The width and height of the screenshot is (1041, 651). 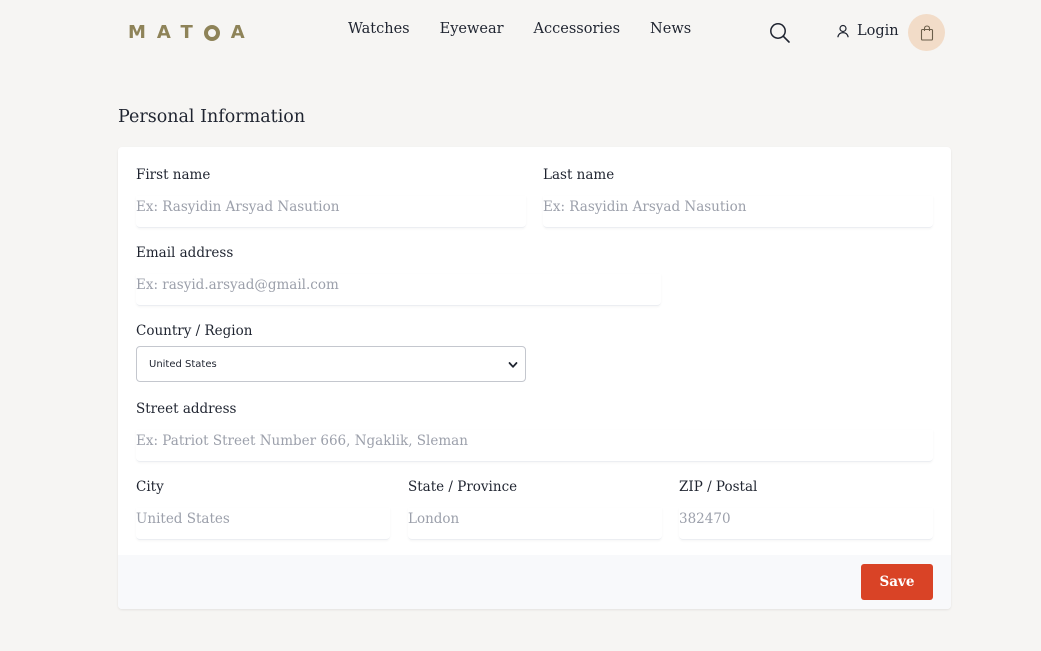 I want to click on zip-field: ZIP / Postal, so click(x=806, y=509).